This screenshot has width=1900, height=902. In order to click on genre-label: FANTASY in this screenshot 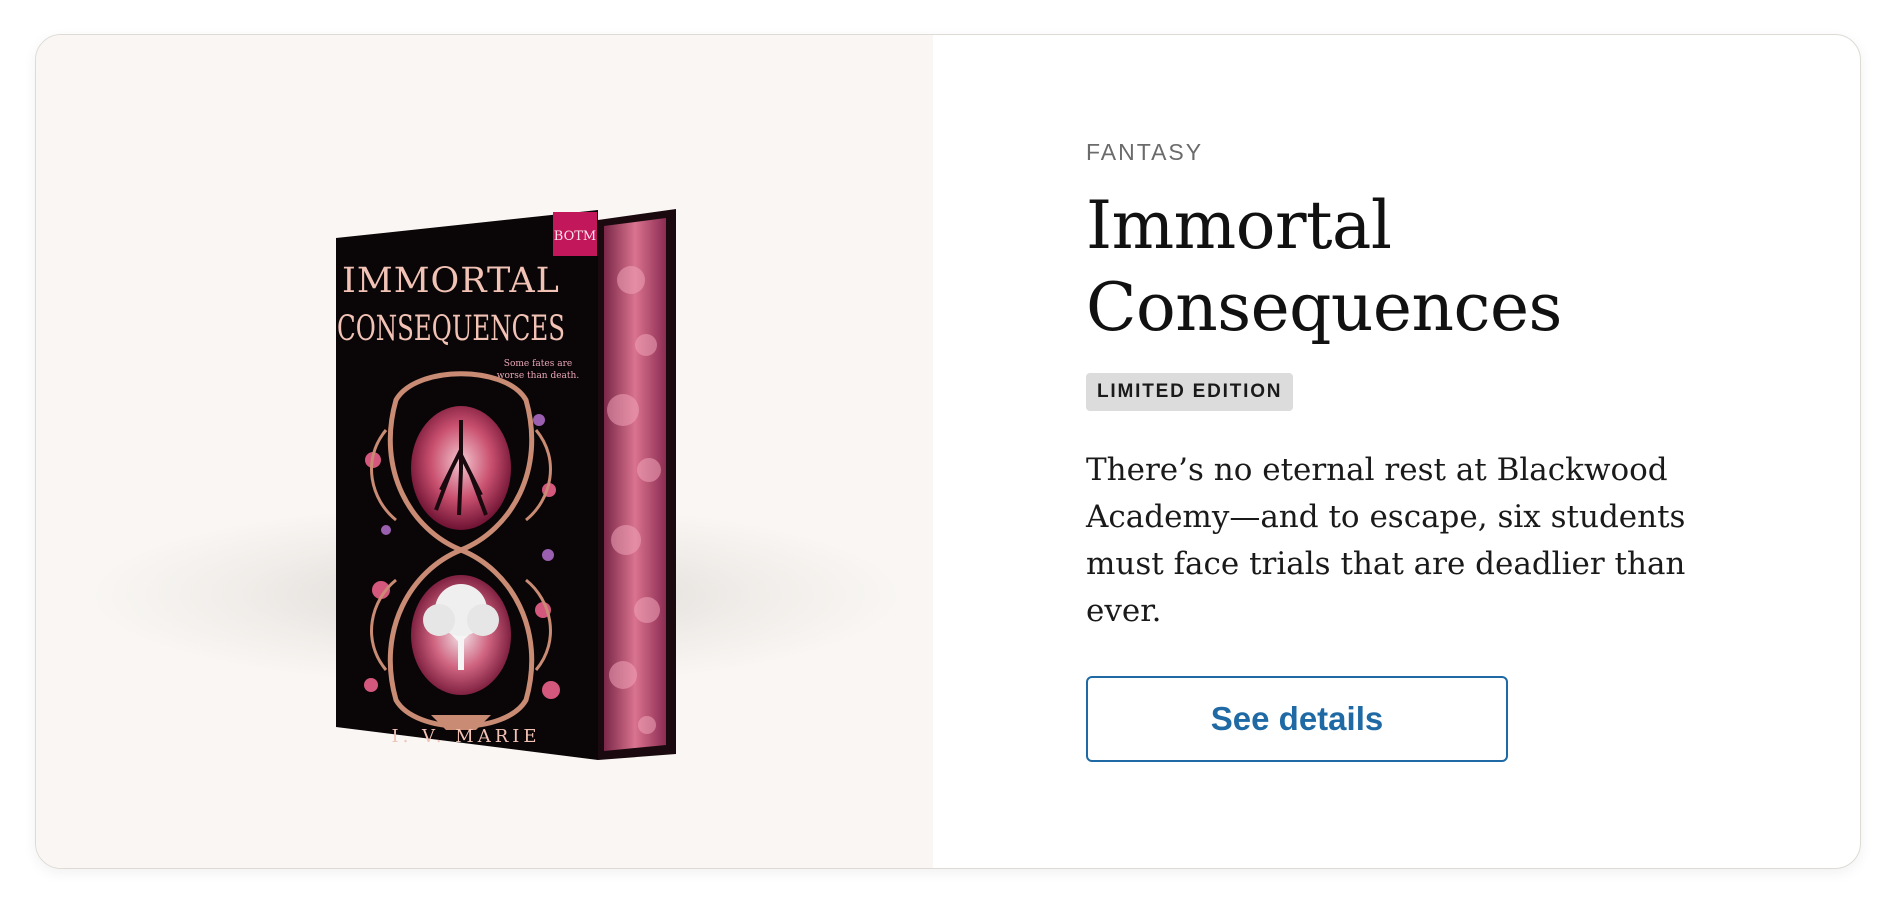, I will do `click(1145, 152)`.